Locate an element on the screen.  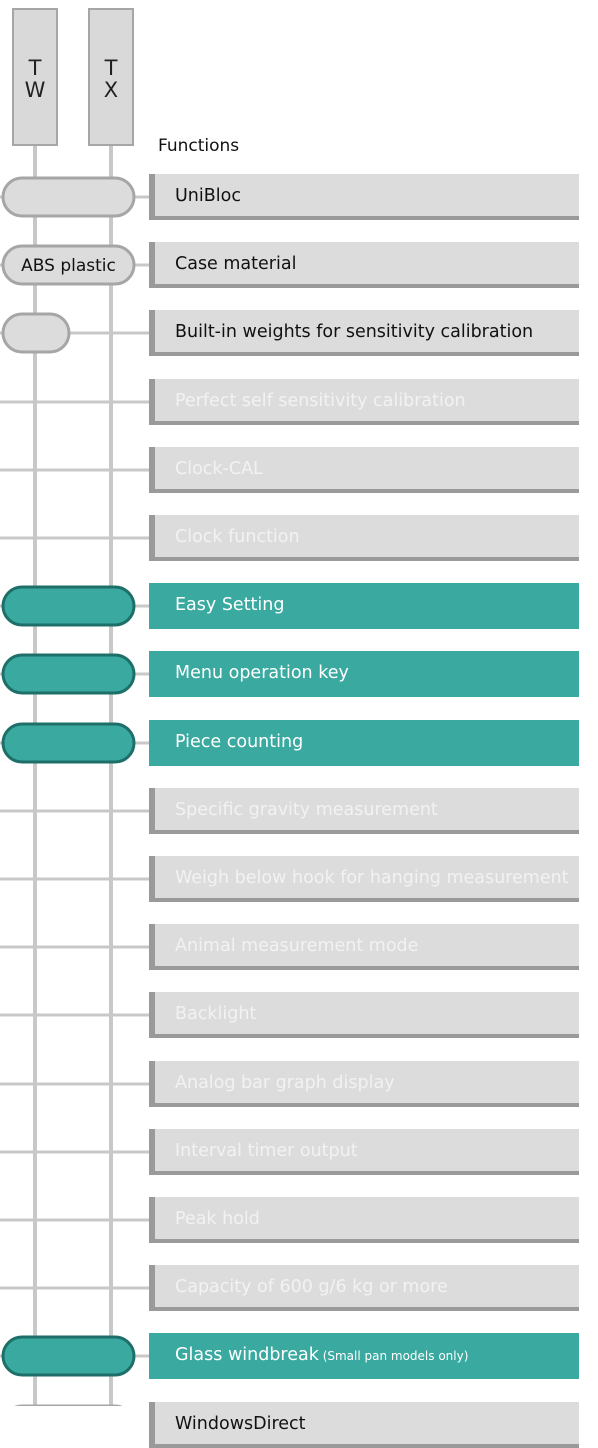
function-label: Backlight is located at coordinates (364, 1015).